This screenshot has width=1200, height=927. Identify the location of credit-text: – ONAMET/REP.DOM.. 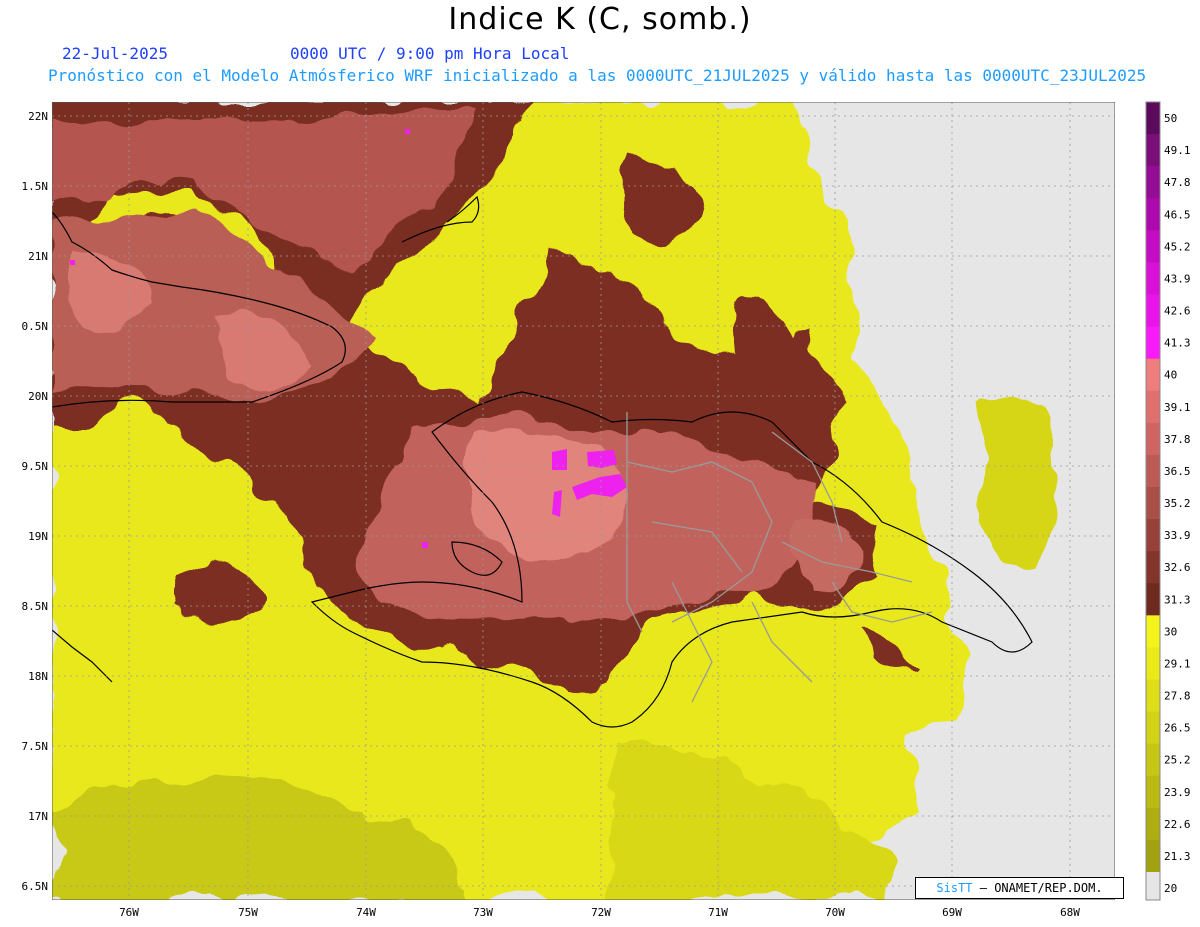
(1037, 888).